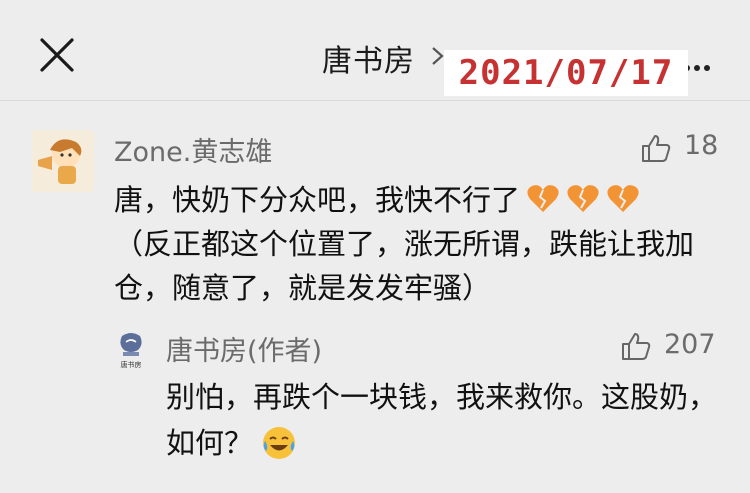 The image size is (750, 493). What do you see at coordinates (690, 344) in the screenshot?
I see `reply-like-count: 207` at bounding box center [690, 344].